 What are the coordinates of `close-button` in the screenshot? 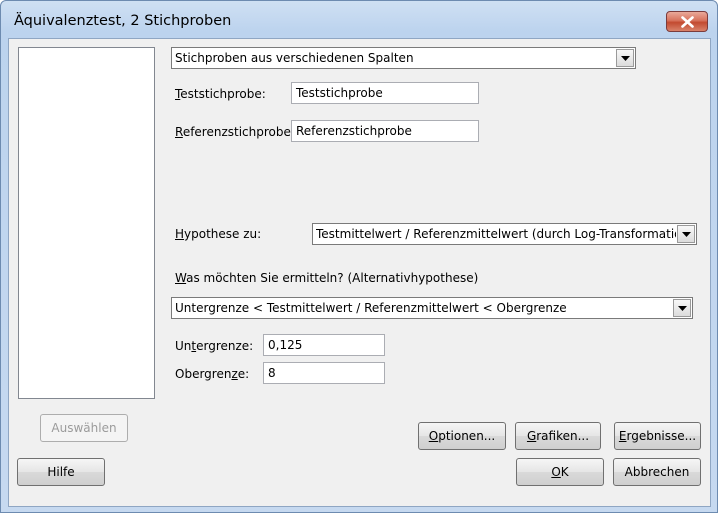 It's located at (687, 21).